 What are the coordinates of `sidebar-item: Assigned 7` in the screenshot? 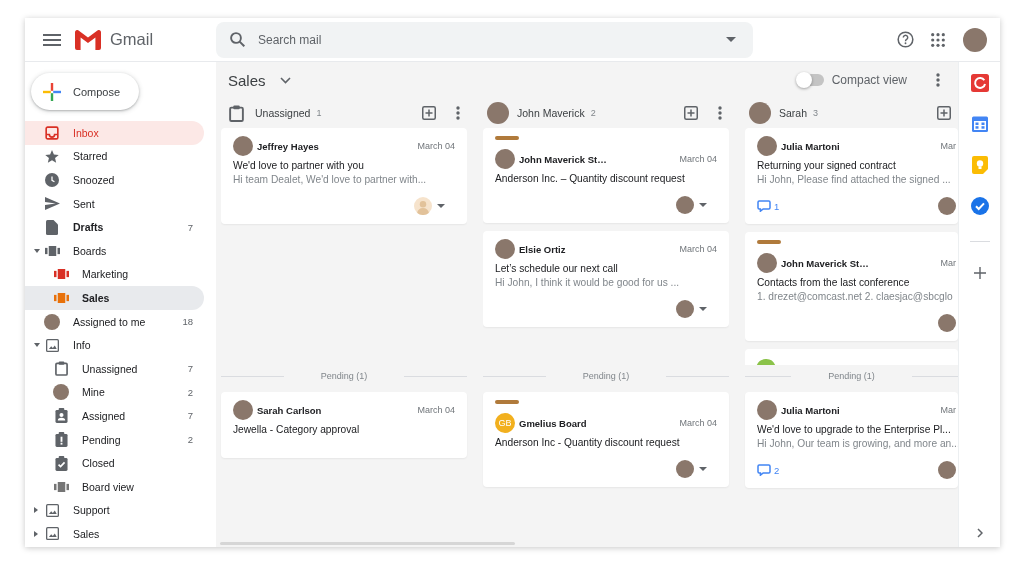 It's located at (114, 416).